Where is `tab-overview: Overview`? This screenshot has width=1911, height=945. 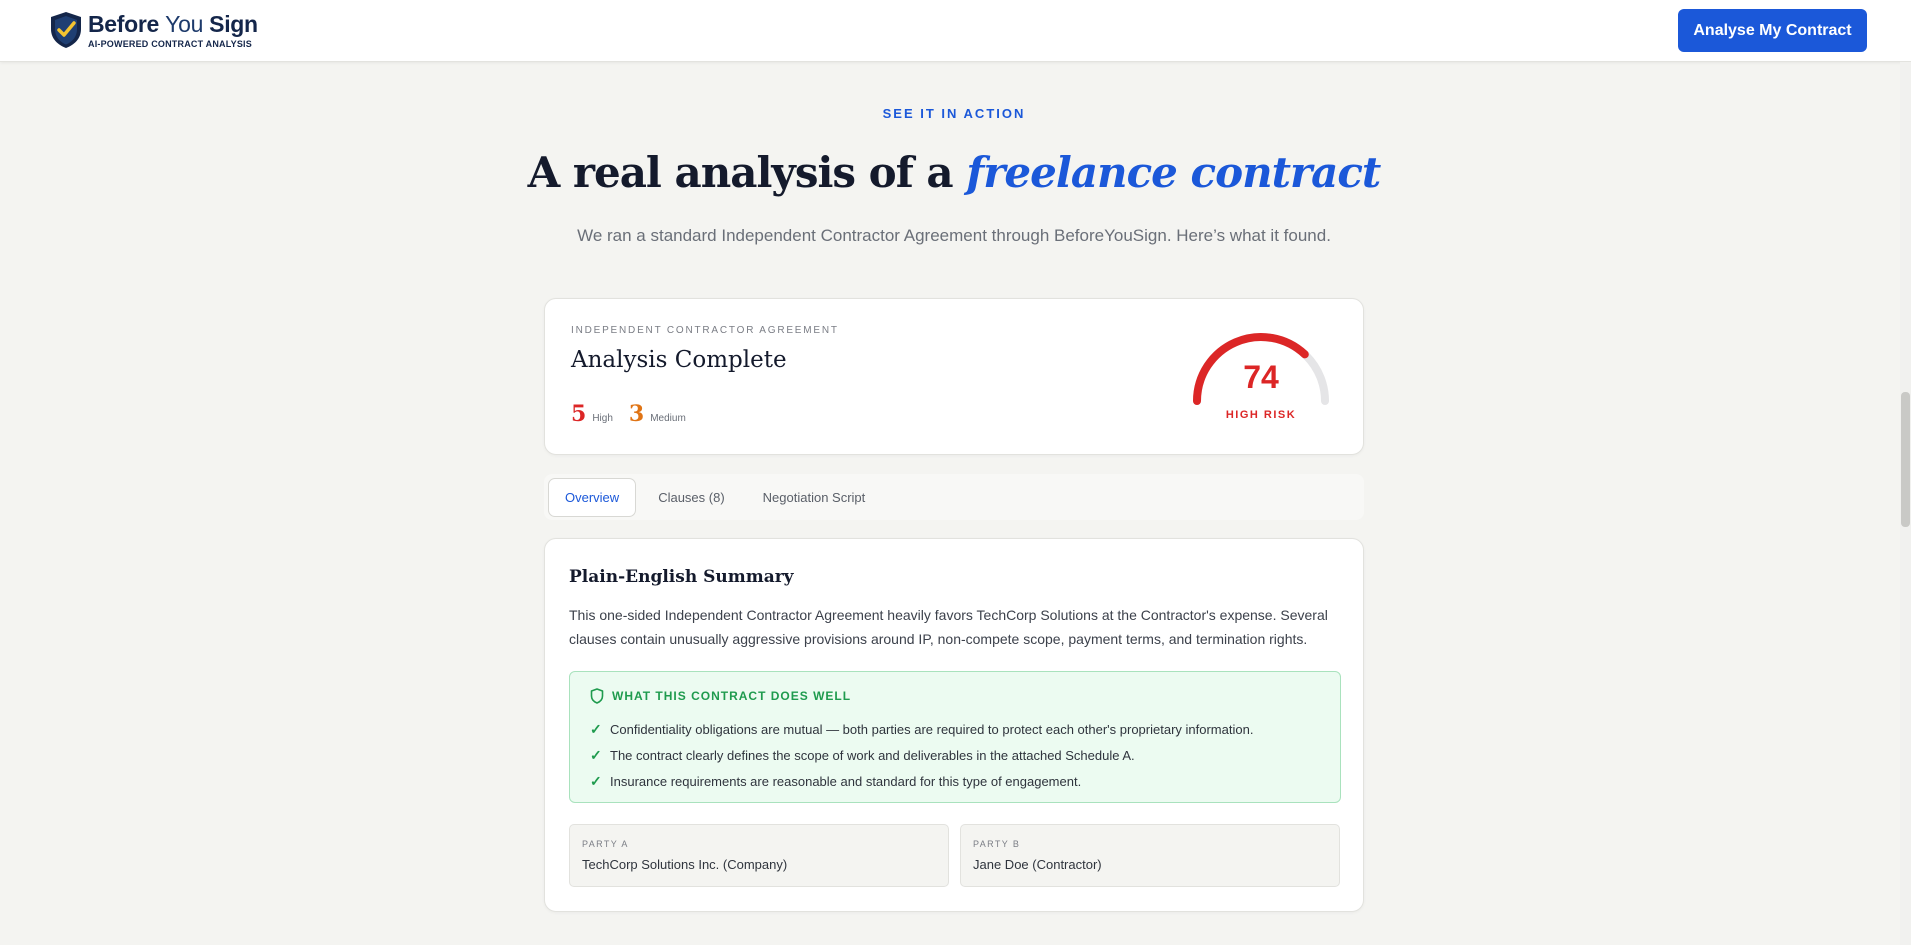 tab-overview: Overview is located at coordinates (592, 497).